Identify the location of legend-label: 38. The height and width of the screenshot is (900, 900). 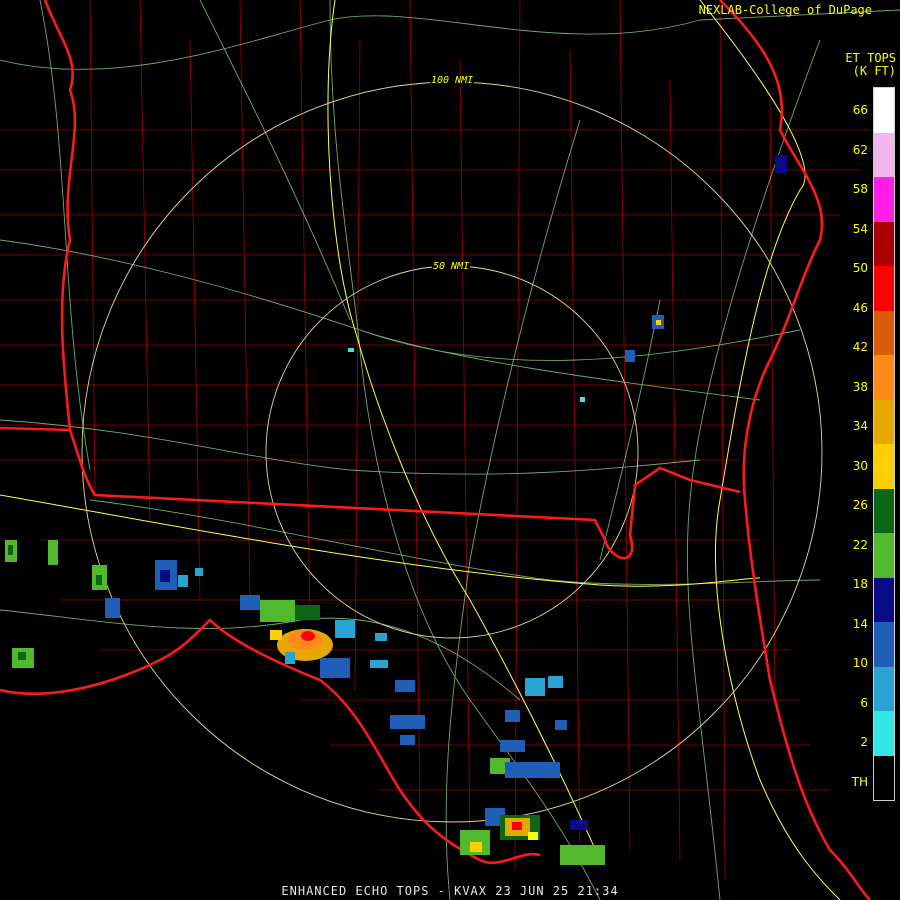
(860, 386).